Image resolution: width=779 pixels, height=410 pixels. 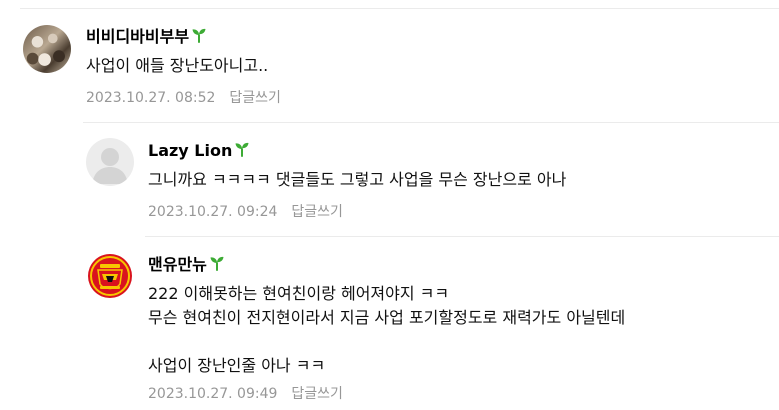 I want to click on comment-text: 그니까요 ㅋㅋㅋㅋ 댓글들도 그렇고 사업을 무슨 장난으로 아나, so click(x=357, y=180).